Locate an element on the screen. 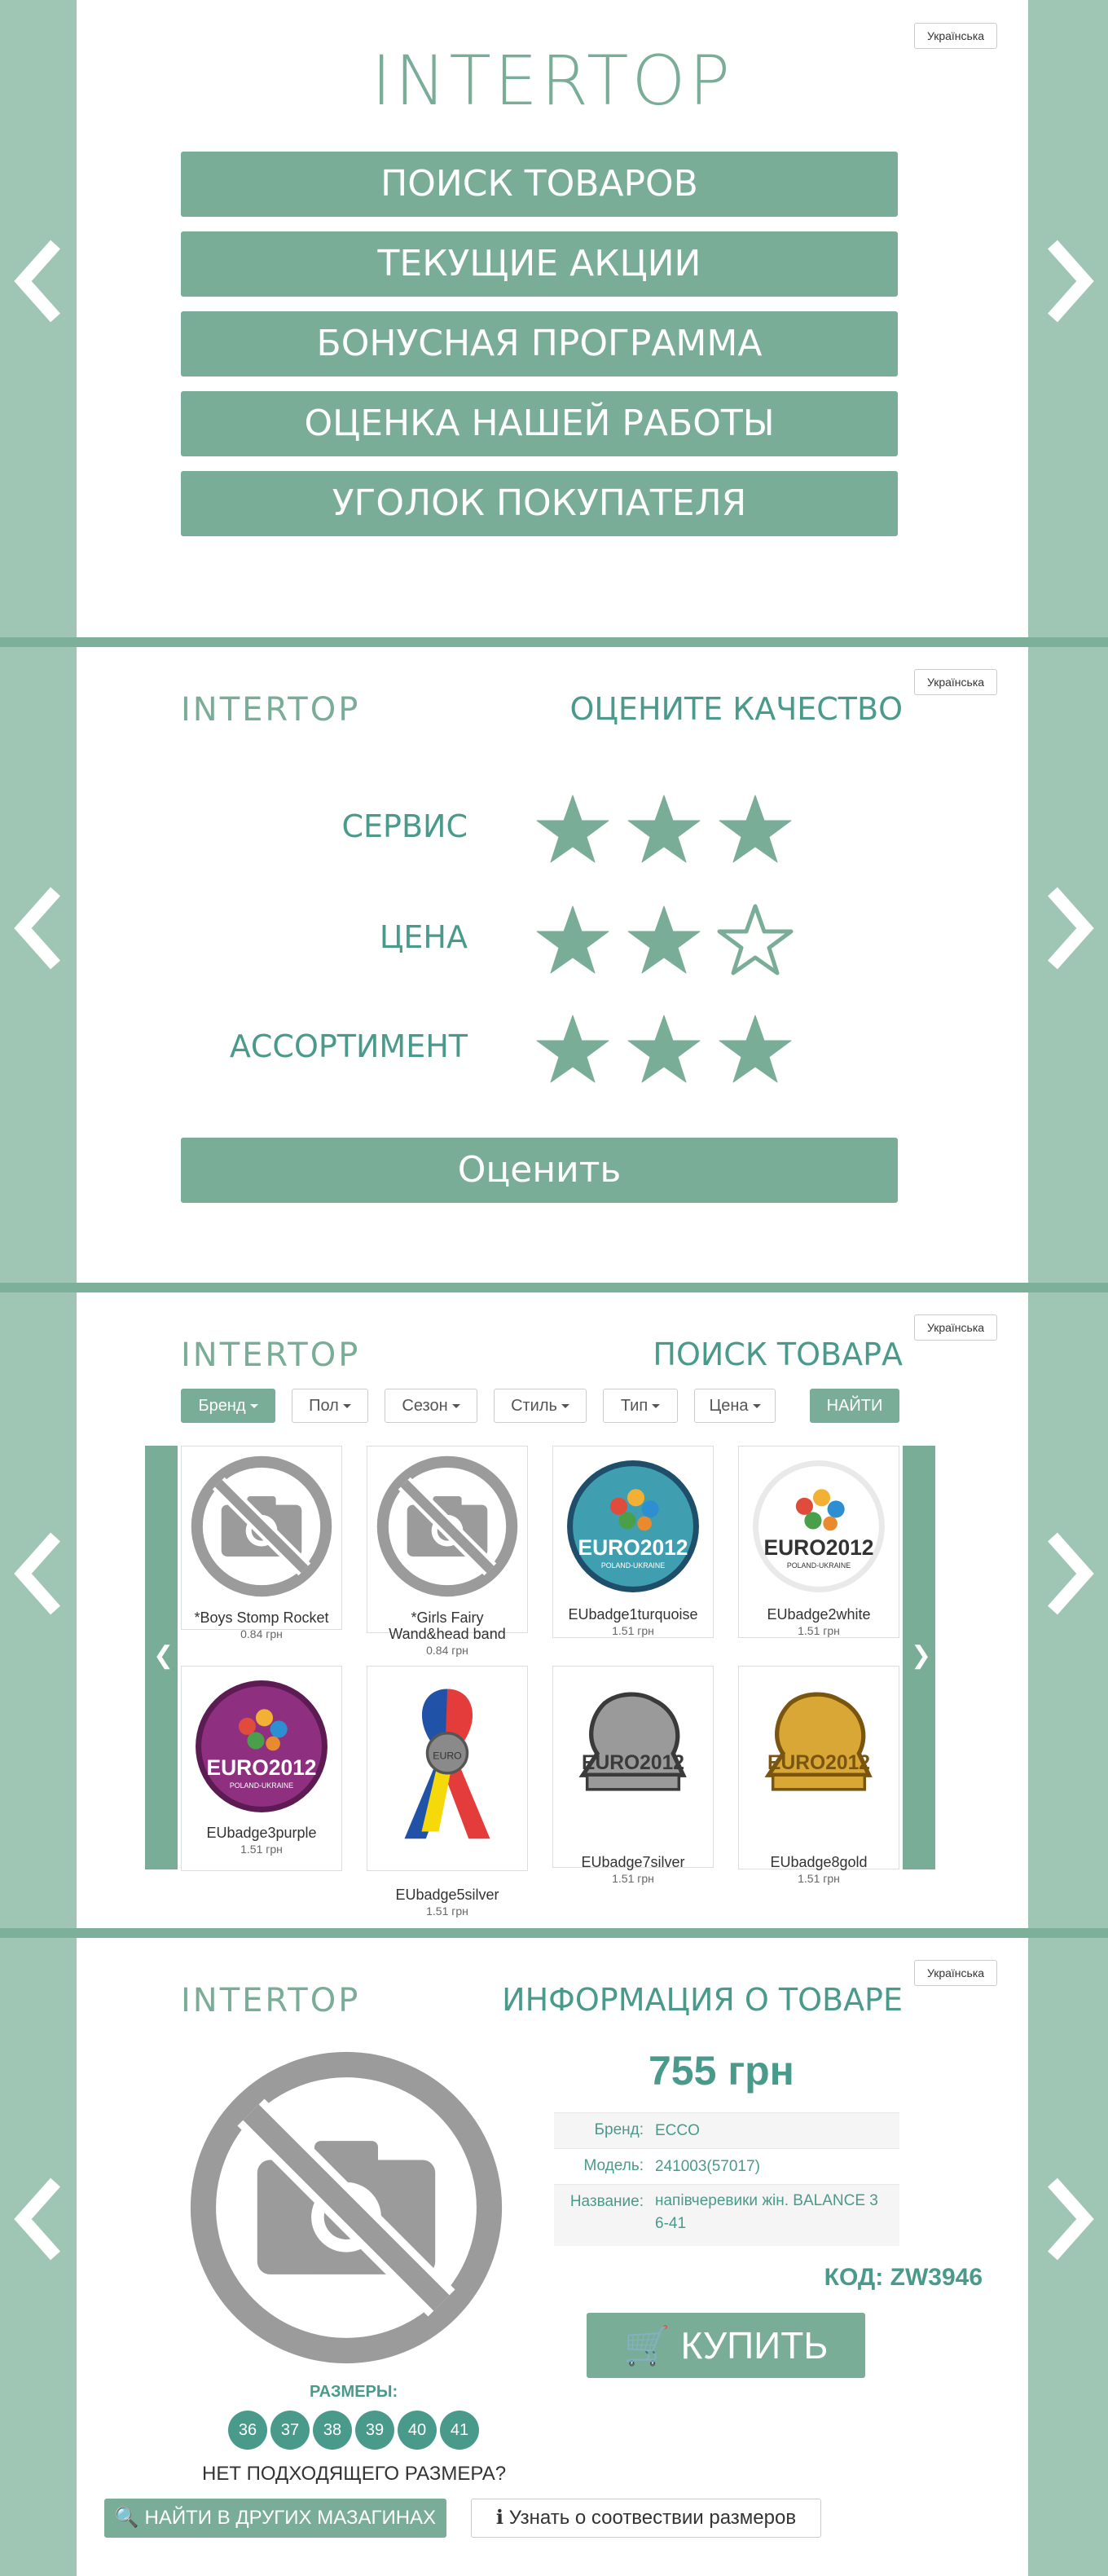 This screenshot has height=2576, width=1108. product-card: *Boys Stomp Rocket 0.84 грн is located at coordinates (261, 1543).